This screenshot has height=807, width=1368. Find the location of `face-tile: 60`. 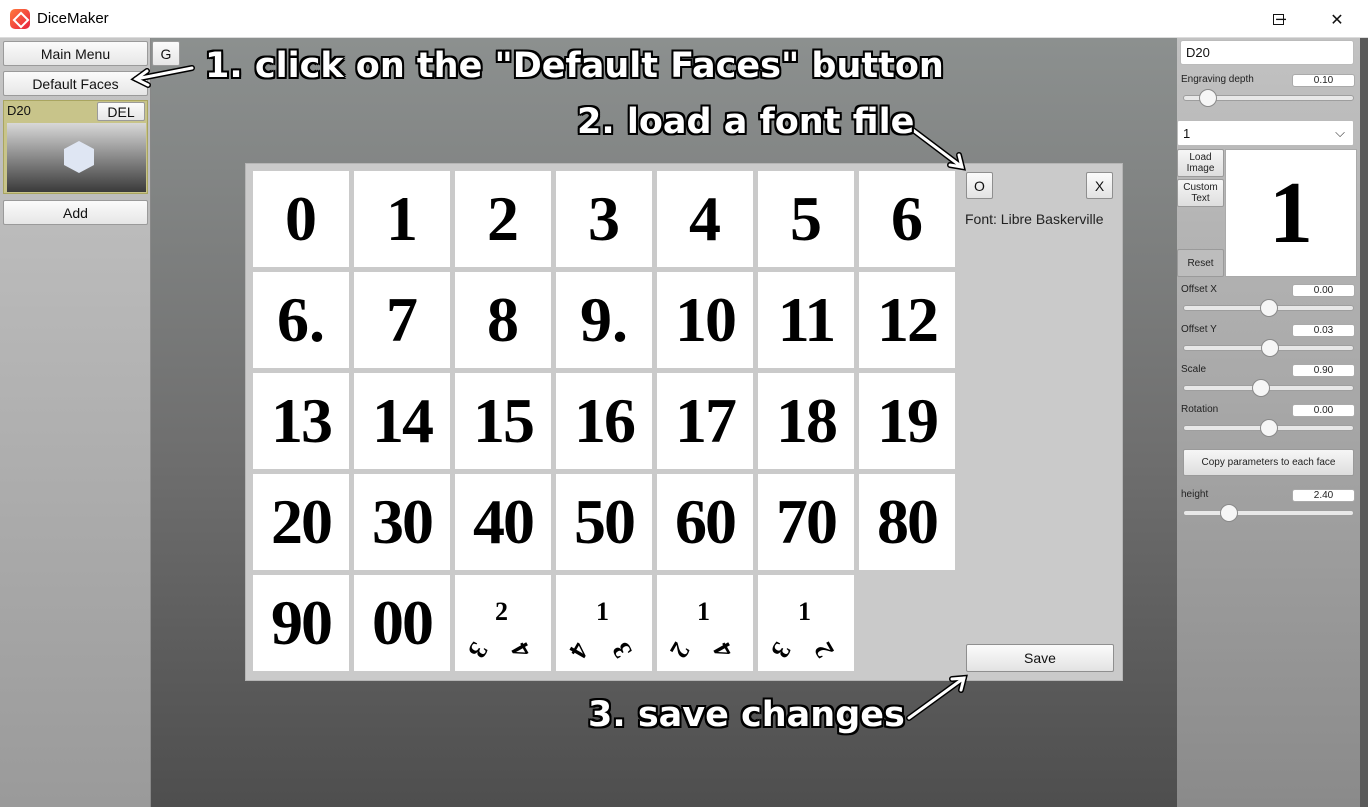

face-tile: 60 is located at coordinates (705, 522).